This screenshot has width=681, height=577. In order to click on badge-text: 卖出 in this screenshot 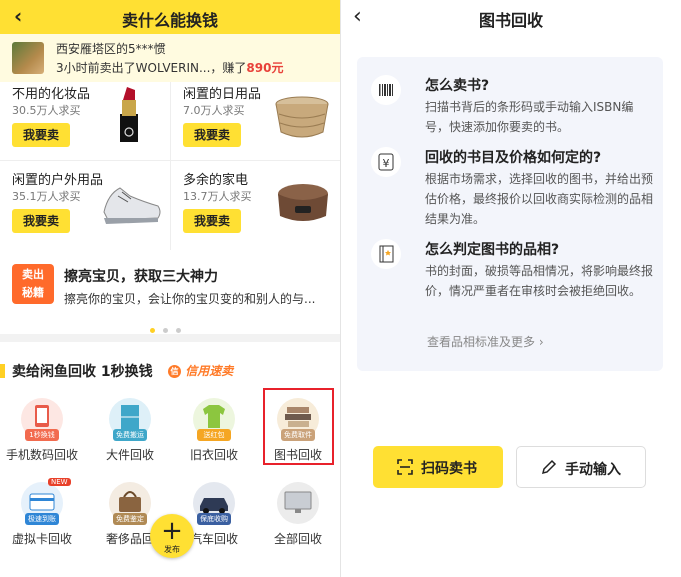, I will do `click(33, 274)`.